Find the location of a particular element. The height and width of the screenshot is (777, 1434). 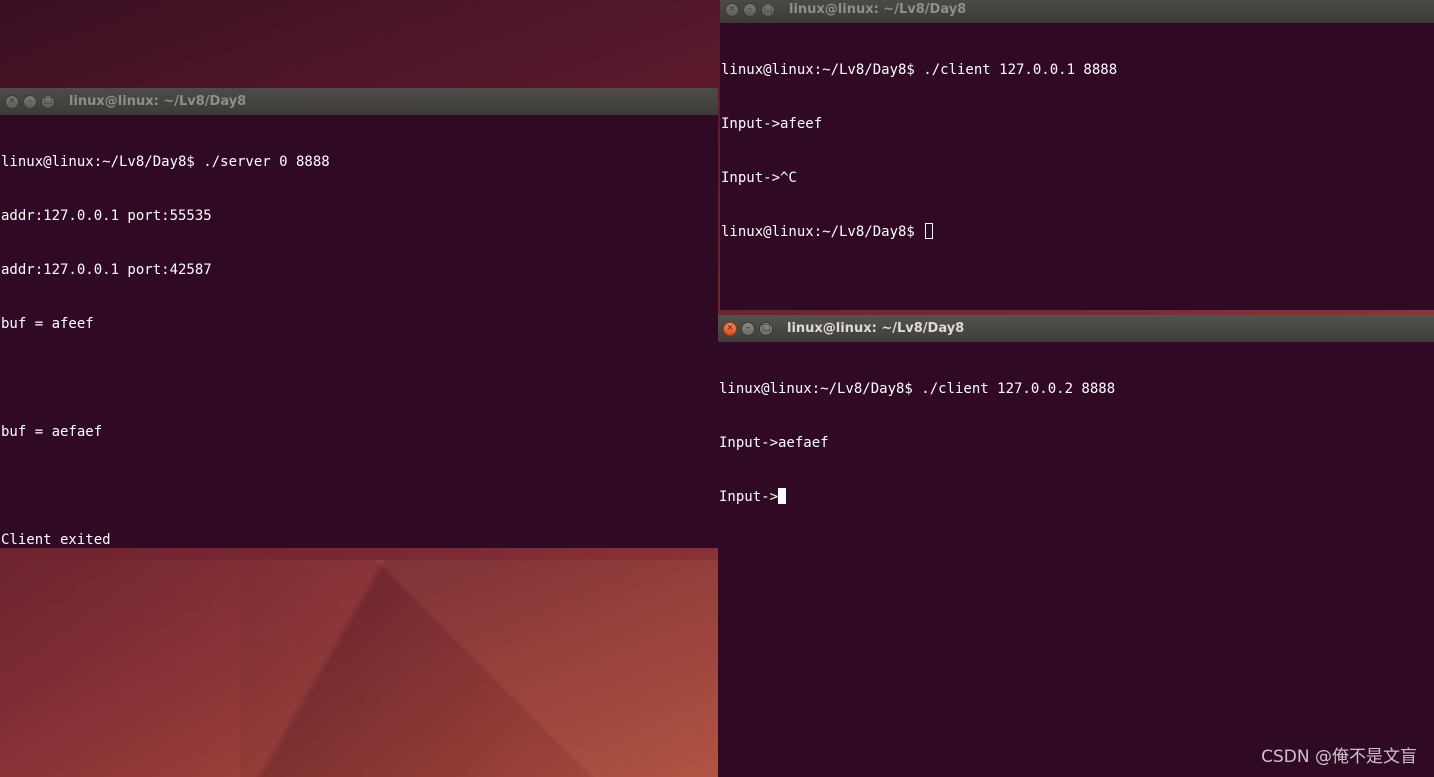

terminal-line: addr:127.0.0.1 port:55535 is located at coordinates (106, 216).